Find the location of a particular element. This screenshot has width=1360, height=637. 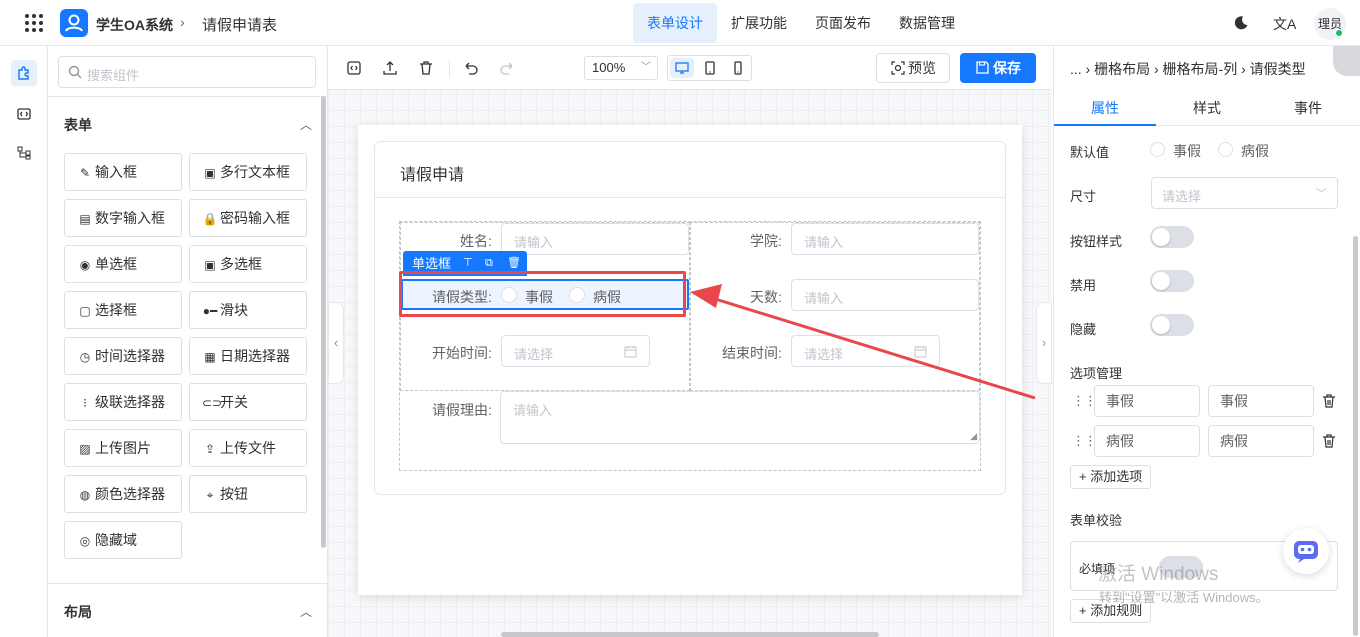

slider-icon: ●━ is located at coordinates (210, 311).